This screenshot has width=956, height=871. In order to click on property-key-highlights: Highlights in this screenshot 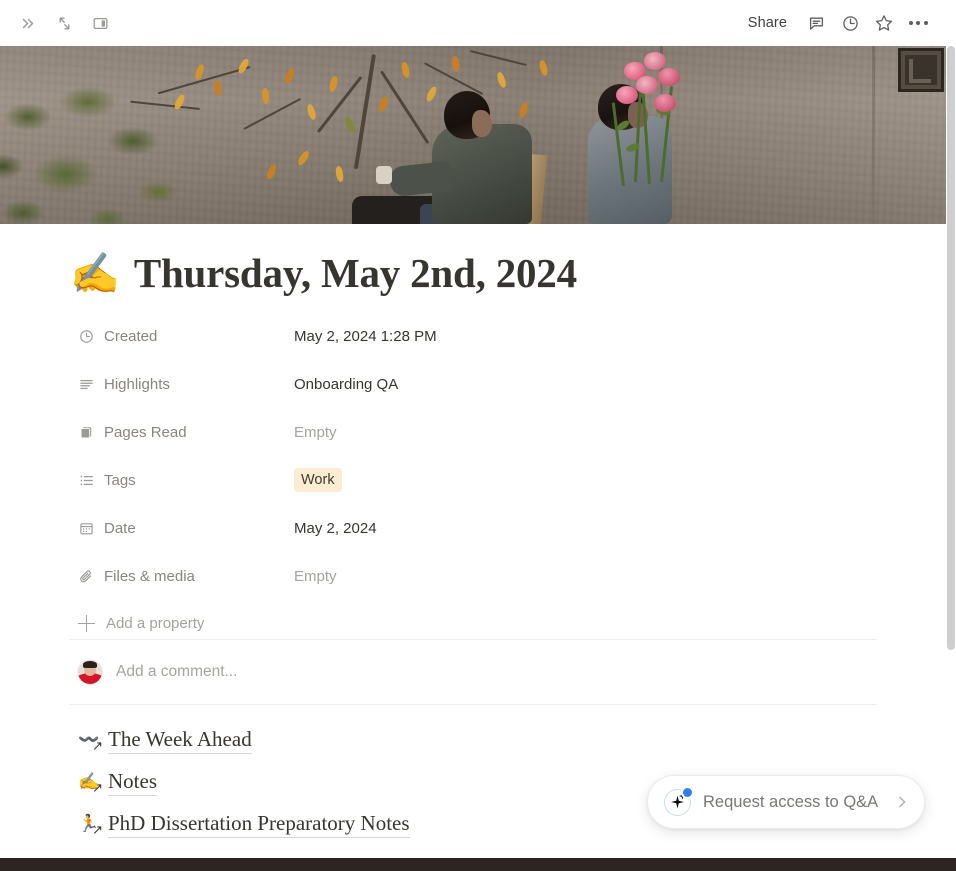, I will do `click(178, 384)`.